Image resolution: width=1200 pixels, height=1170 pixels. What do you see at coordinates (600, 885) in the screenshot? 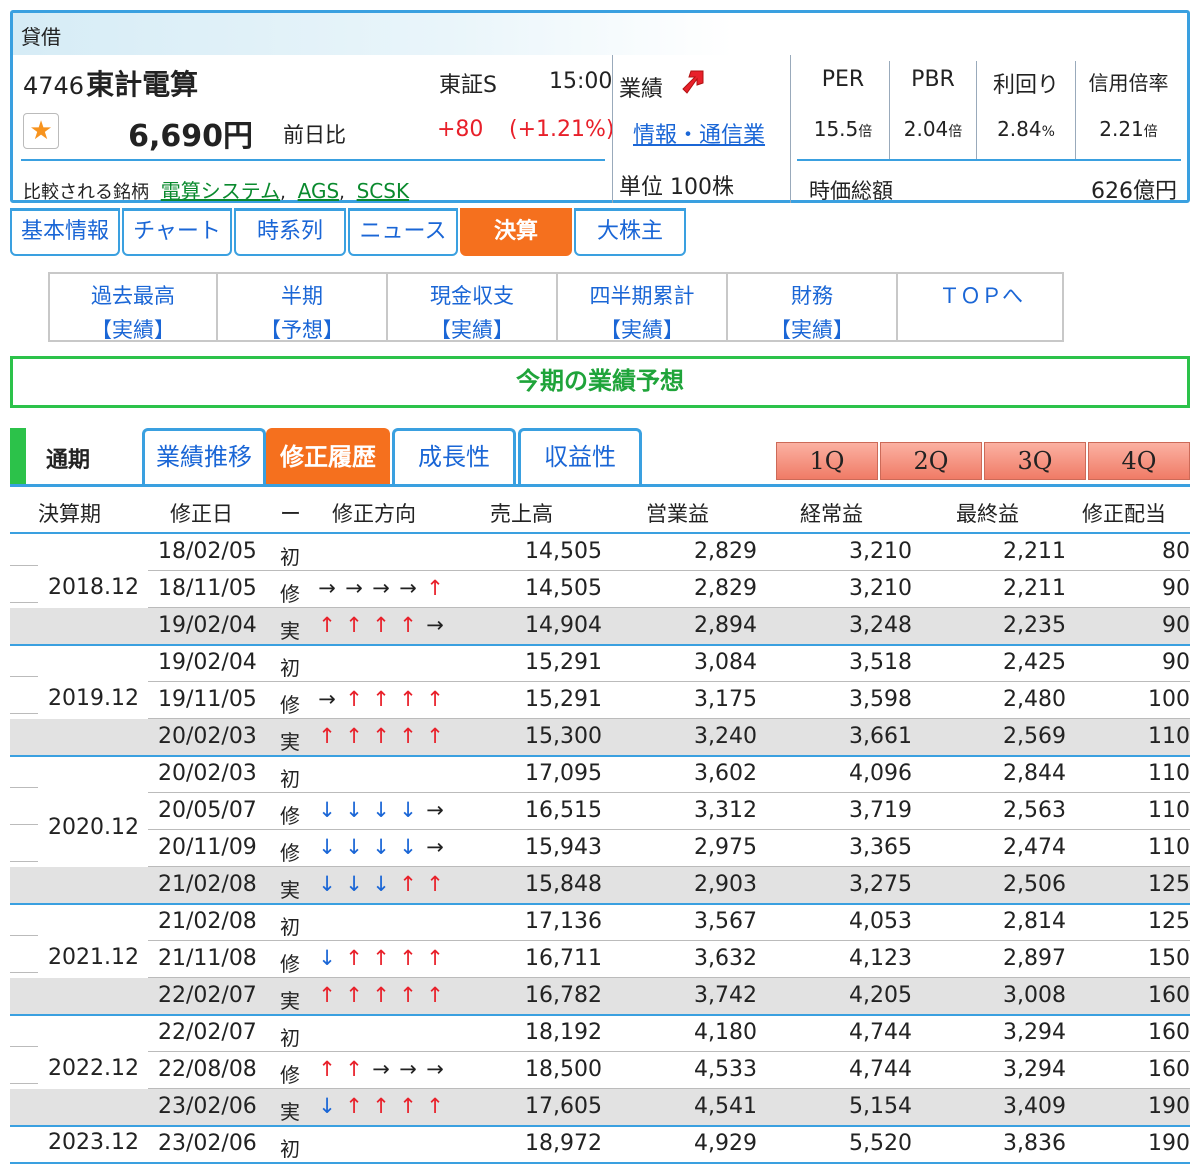
I see `table-row: 21/02/08 実 ↓ ↓ ↓ ↑ ↑ 15,848 2,903 3,275 2,506 125` at bounding box center [600, 885].